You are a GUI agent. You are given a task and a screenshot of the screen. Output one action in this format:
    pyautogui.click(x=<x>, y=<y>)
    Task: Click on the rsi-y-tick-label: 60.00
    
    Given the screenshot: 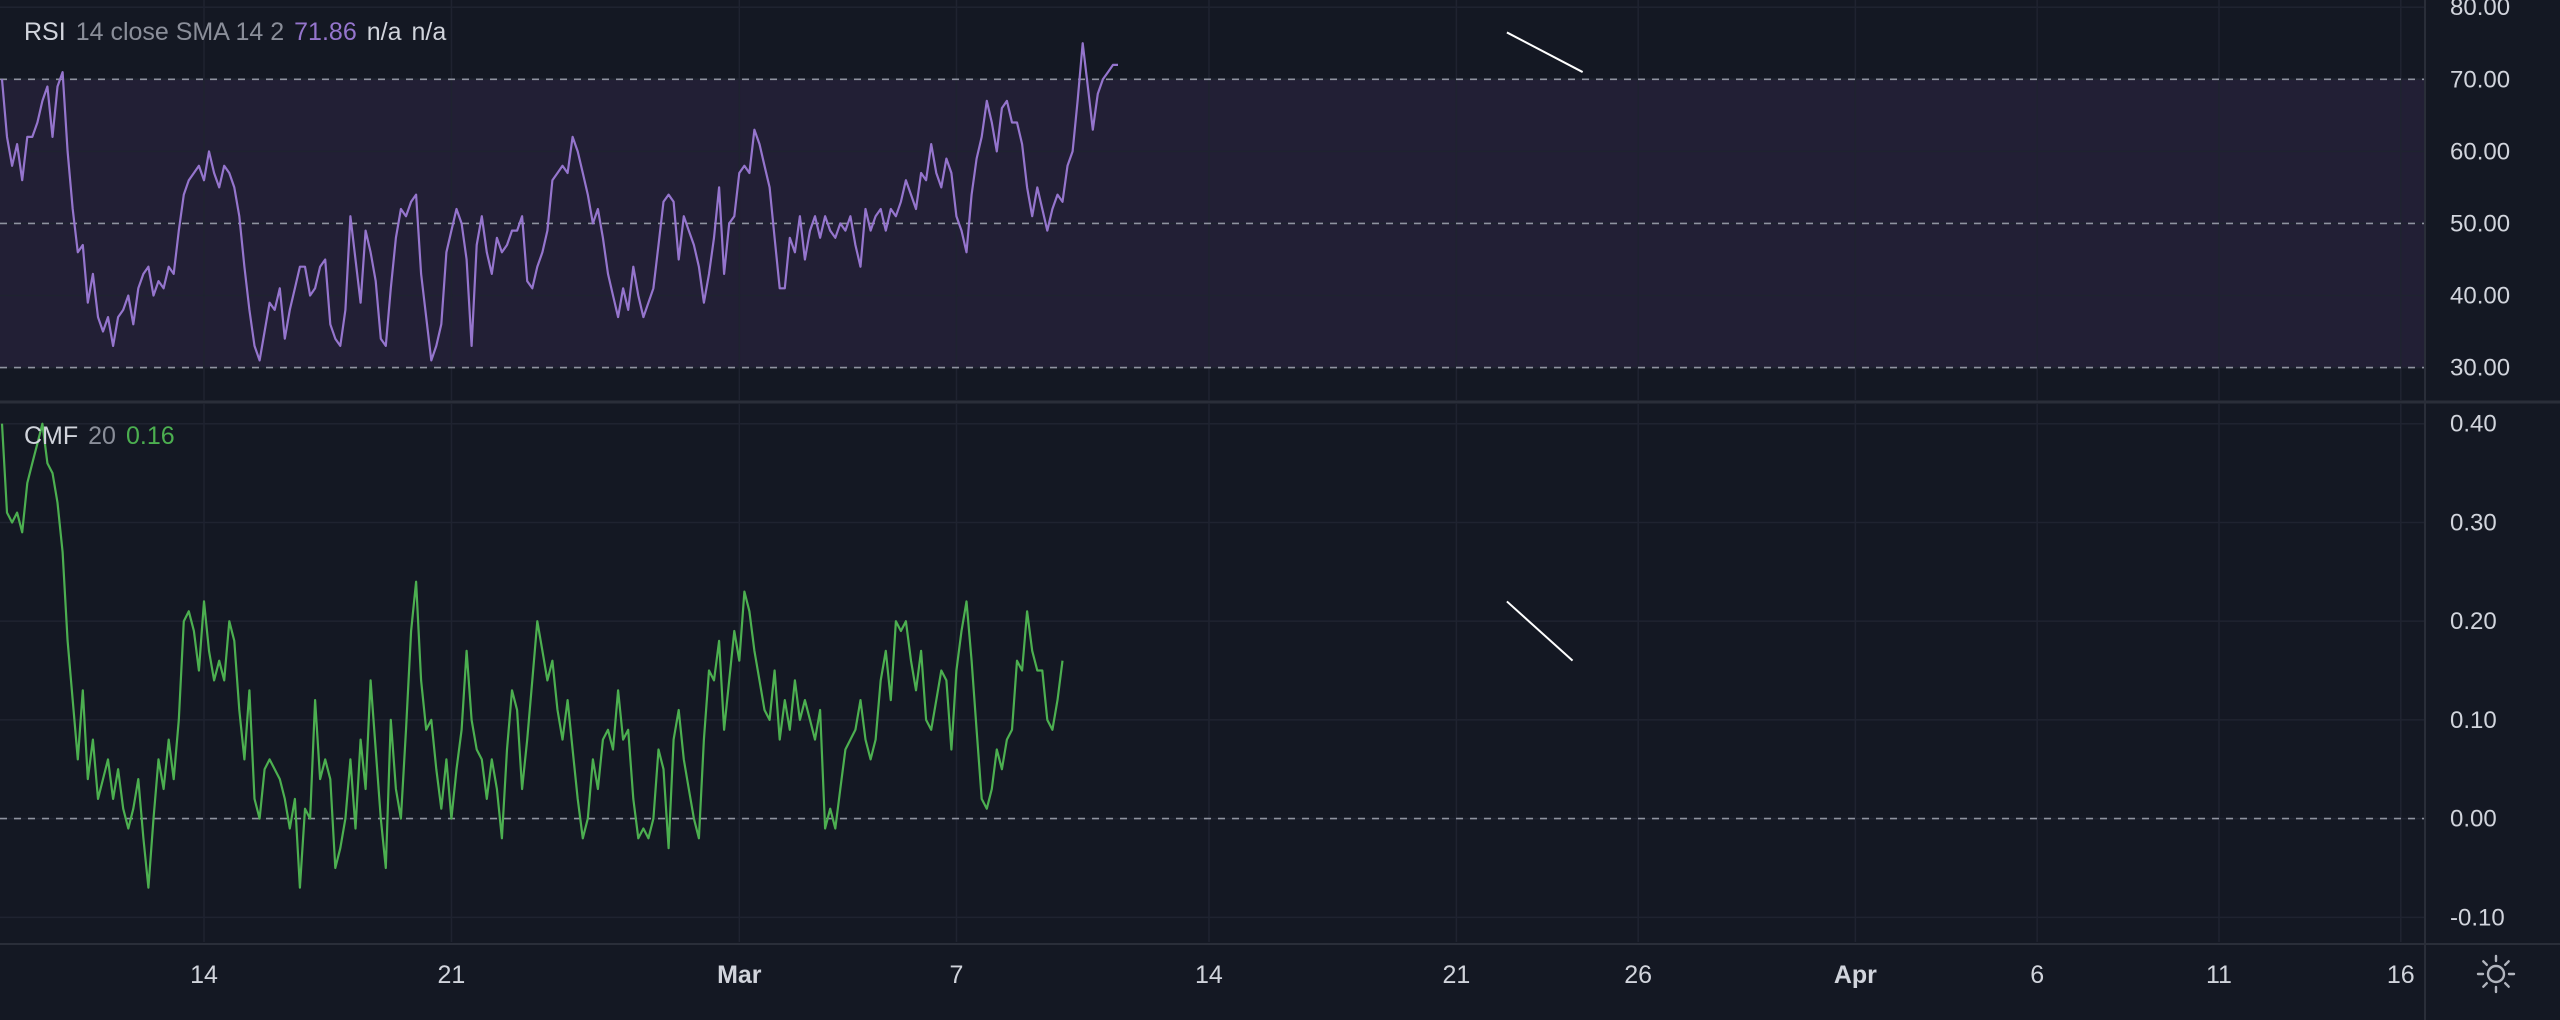 What is the action you would take?
    pyautogui.click(x=2480, y=151)
    